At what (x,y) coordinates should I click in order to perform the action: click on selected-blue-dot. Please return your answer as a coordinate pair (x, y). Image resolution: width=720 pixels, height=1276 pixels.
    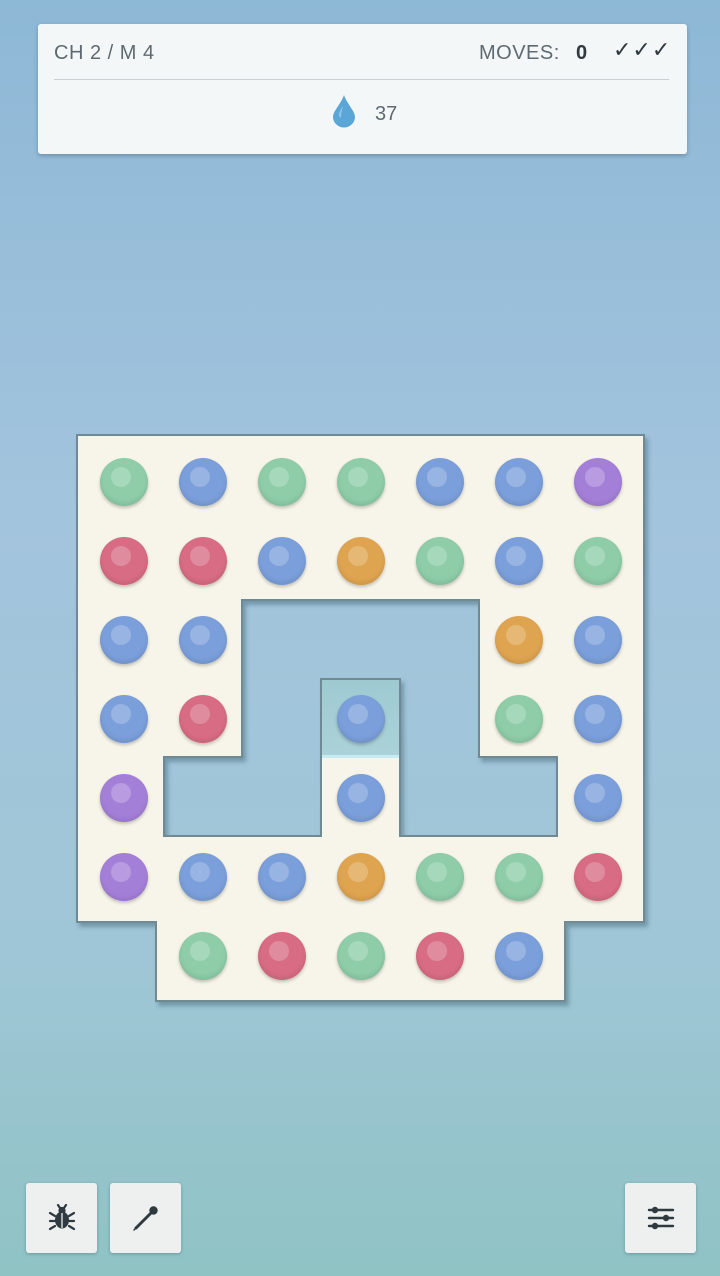
    Looking at the image, I should click on (361, 719).